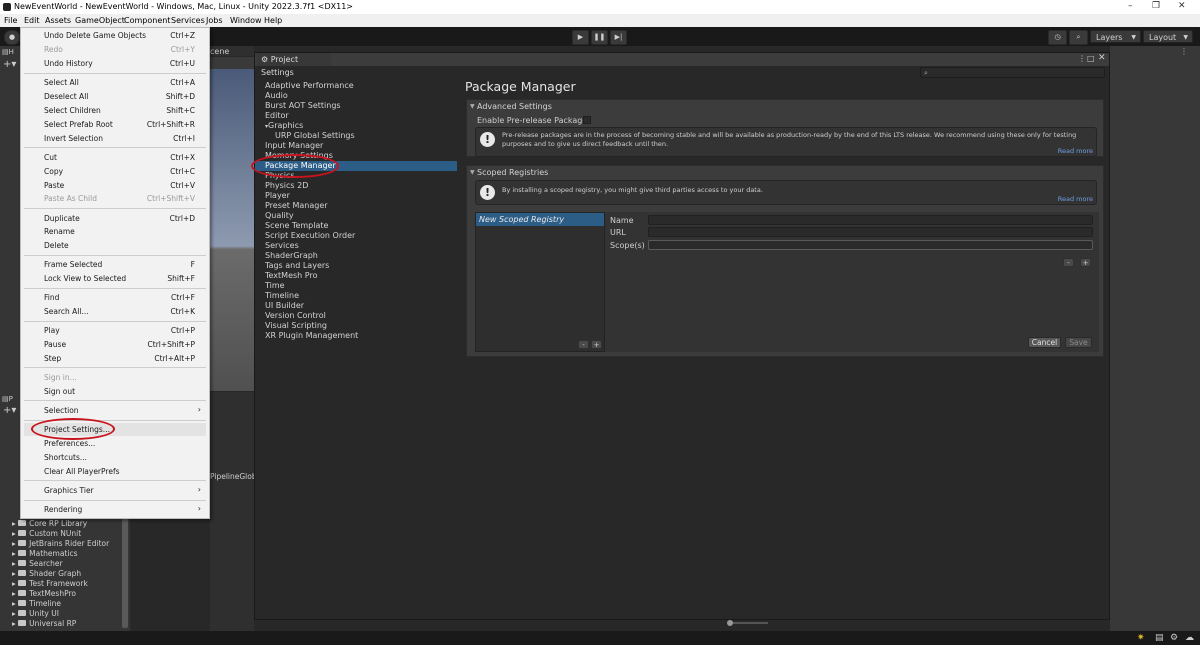 The height and width of the screenshot is (645, 1200). What do you see at coordinates (55, 344) in the screenshot?
I see `menu-item-pause: Pause` at bounding box center [55, 344].